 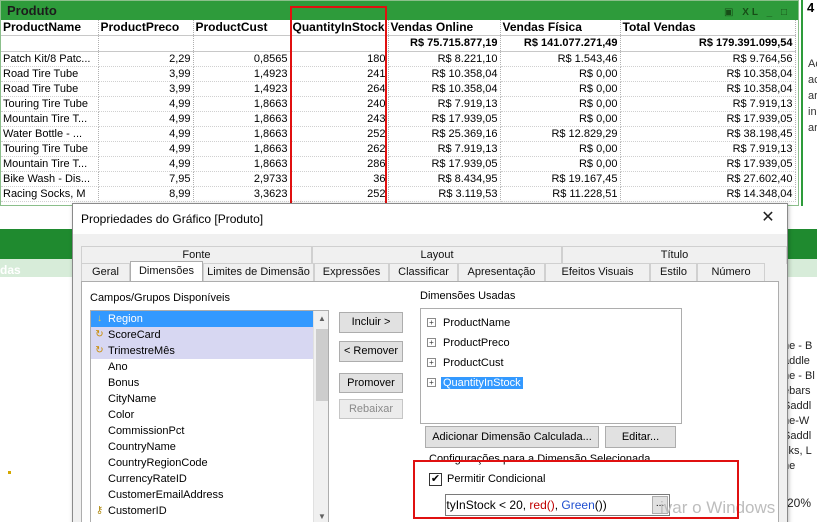 I want to click on table-cell: 1,4923, so click(x=242, y=74).